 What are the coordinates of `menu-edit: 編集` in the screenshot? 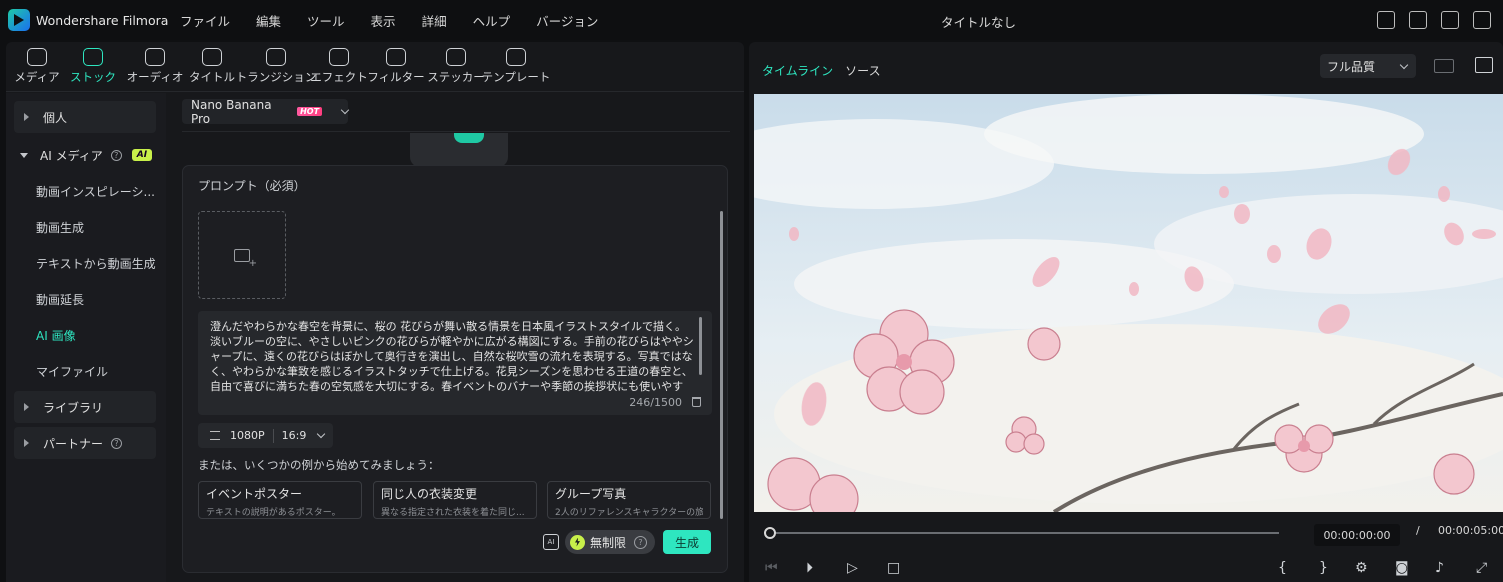 It's located at (268, 20).